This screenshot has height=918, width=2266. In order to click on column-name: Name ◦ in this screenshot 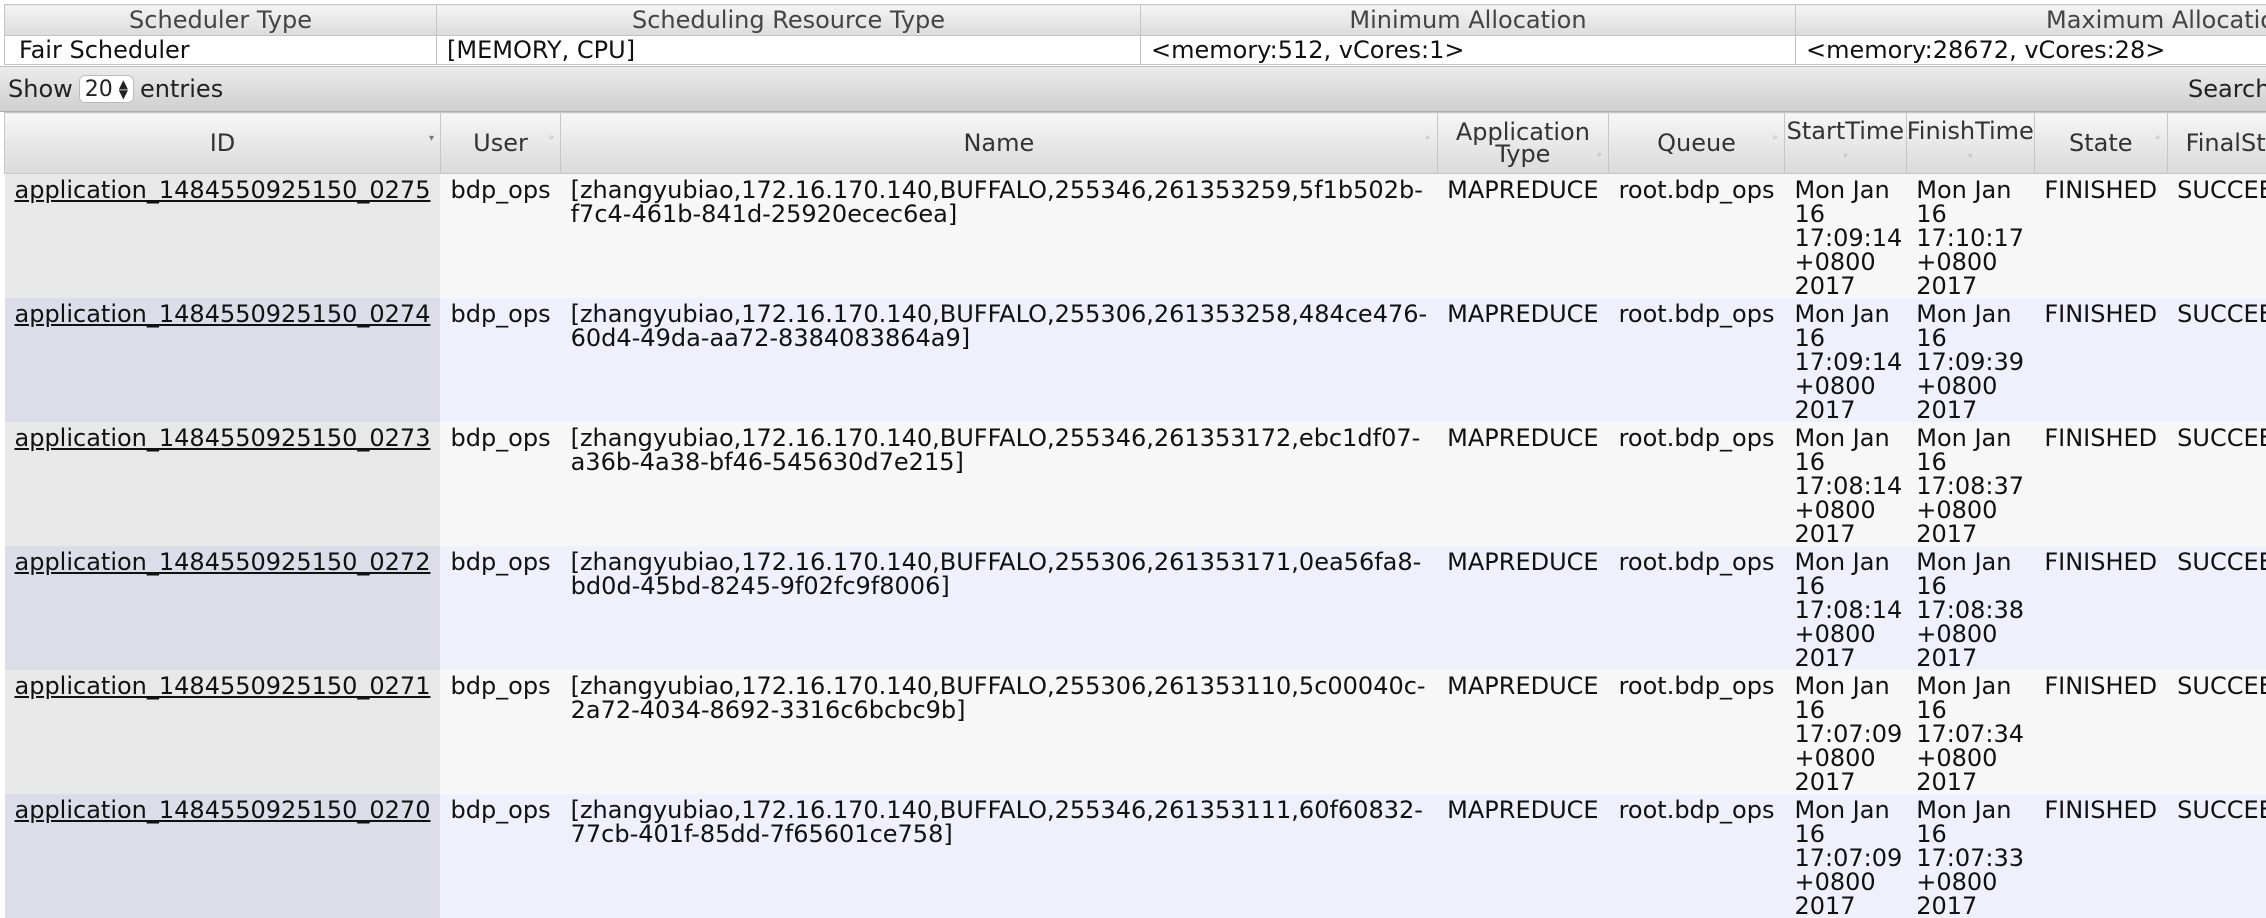, I will do `click(999, 143)`.